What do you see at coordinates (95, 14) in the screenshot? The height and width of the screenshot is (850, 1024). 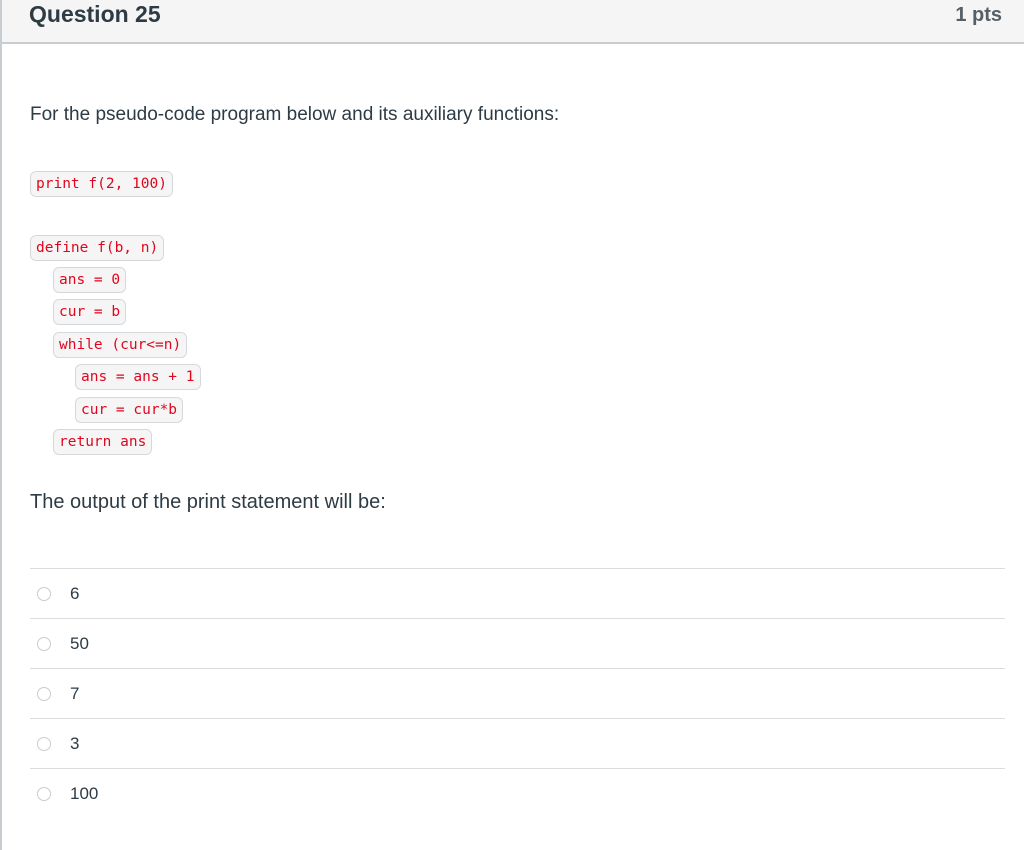 I see `question-title: Question 25` at bounding box center [95, 14].